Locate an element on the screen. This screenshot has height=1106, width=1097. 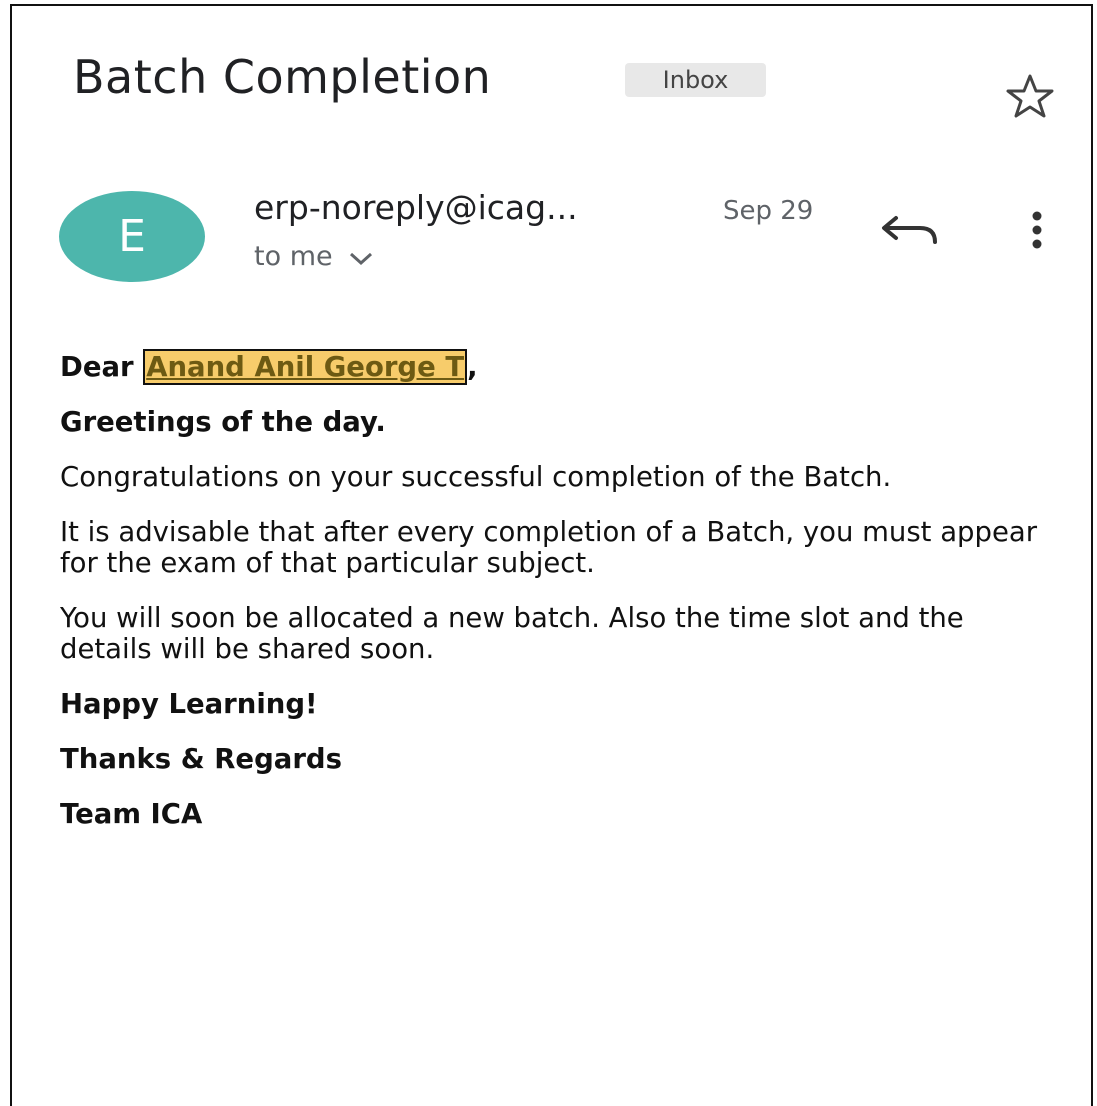
email-date: Sep 29 is located at coordinates (768, 211).